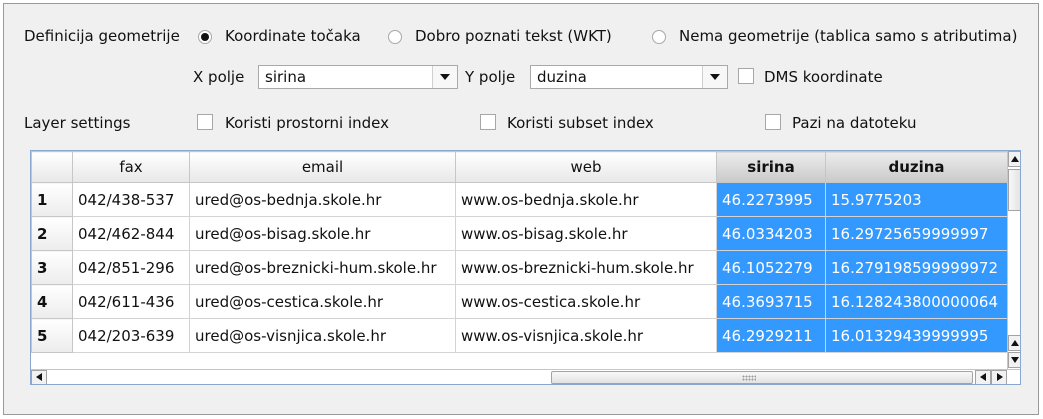 The width and height of the screenshot is (1043, 419). Describe the element at coordinates (395, 37) in the screenshot. I see `radio-wkt` at that location.